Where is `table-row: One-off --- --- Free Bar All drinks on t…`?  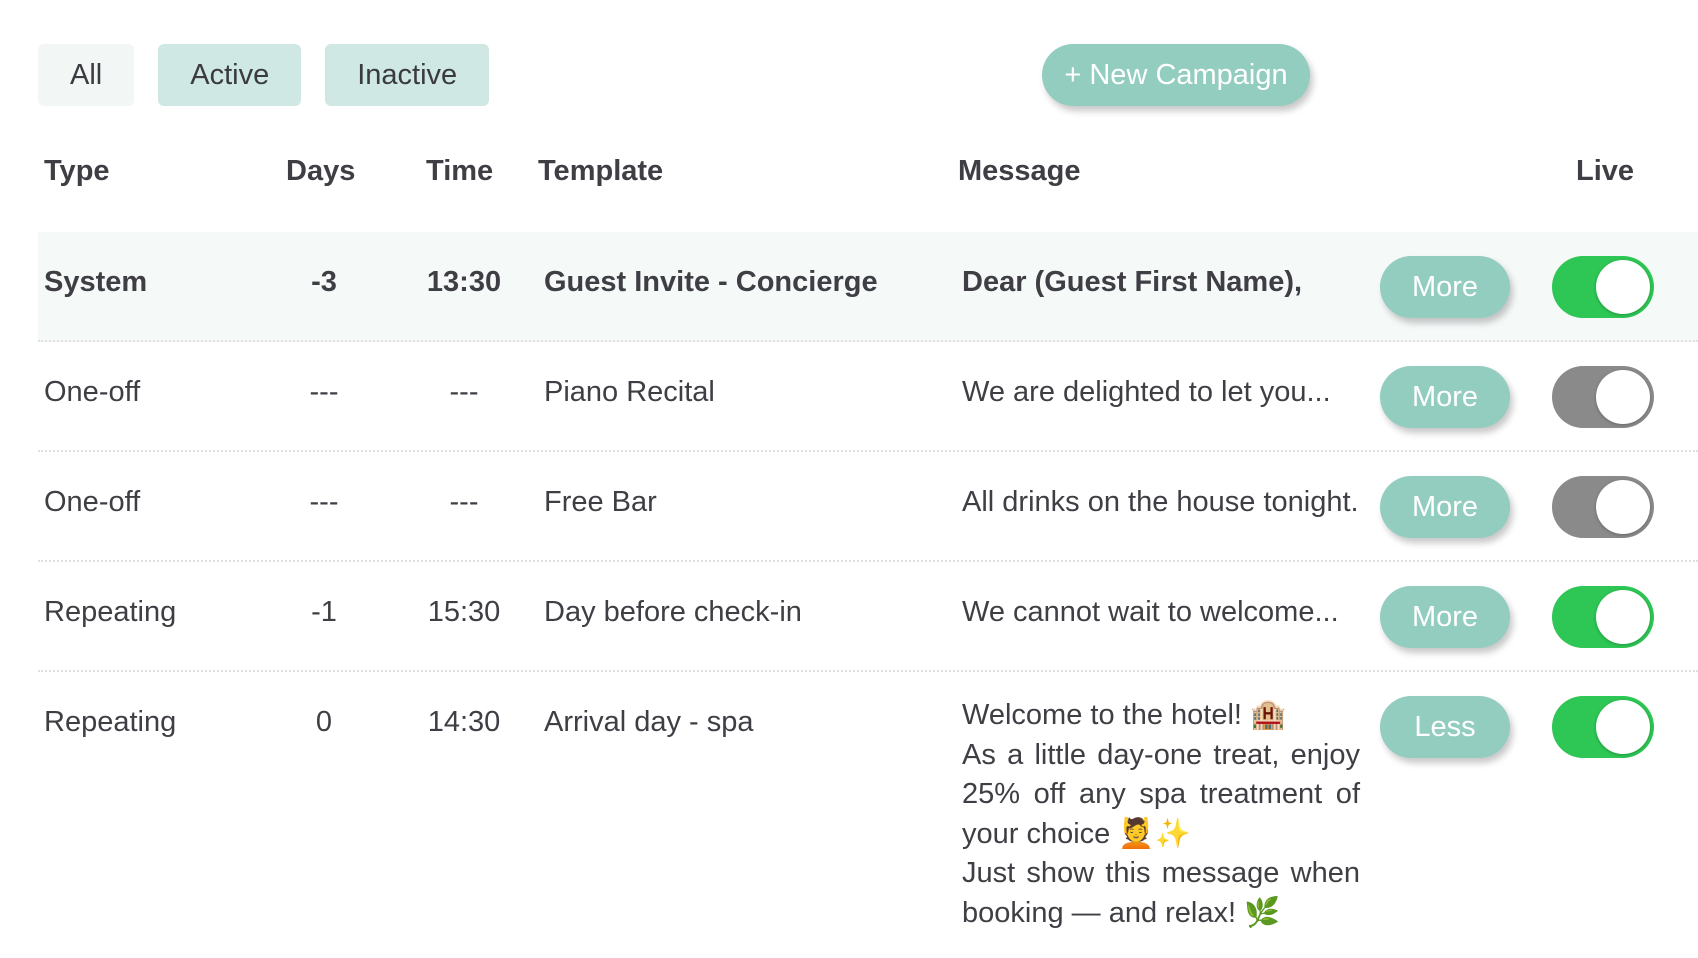
table-row: One-off --- --- Free Bar All drinks on t… is located at coordinates (868, 507).